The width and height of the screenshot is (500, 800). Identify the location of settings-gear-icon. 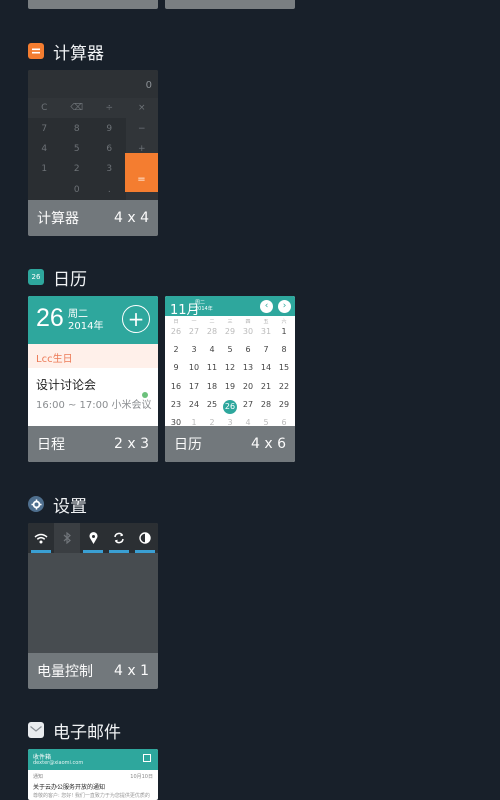
(36, 504).